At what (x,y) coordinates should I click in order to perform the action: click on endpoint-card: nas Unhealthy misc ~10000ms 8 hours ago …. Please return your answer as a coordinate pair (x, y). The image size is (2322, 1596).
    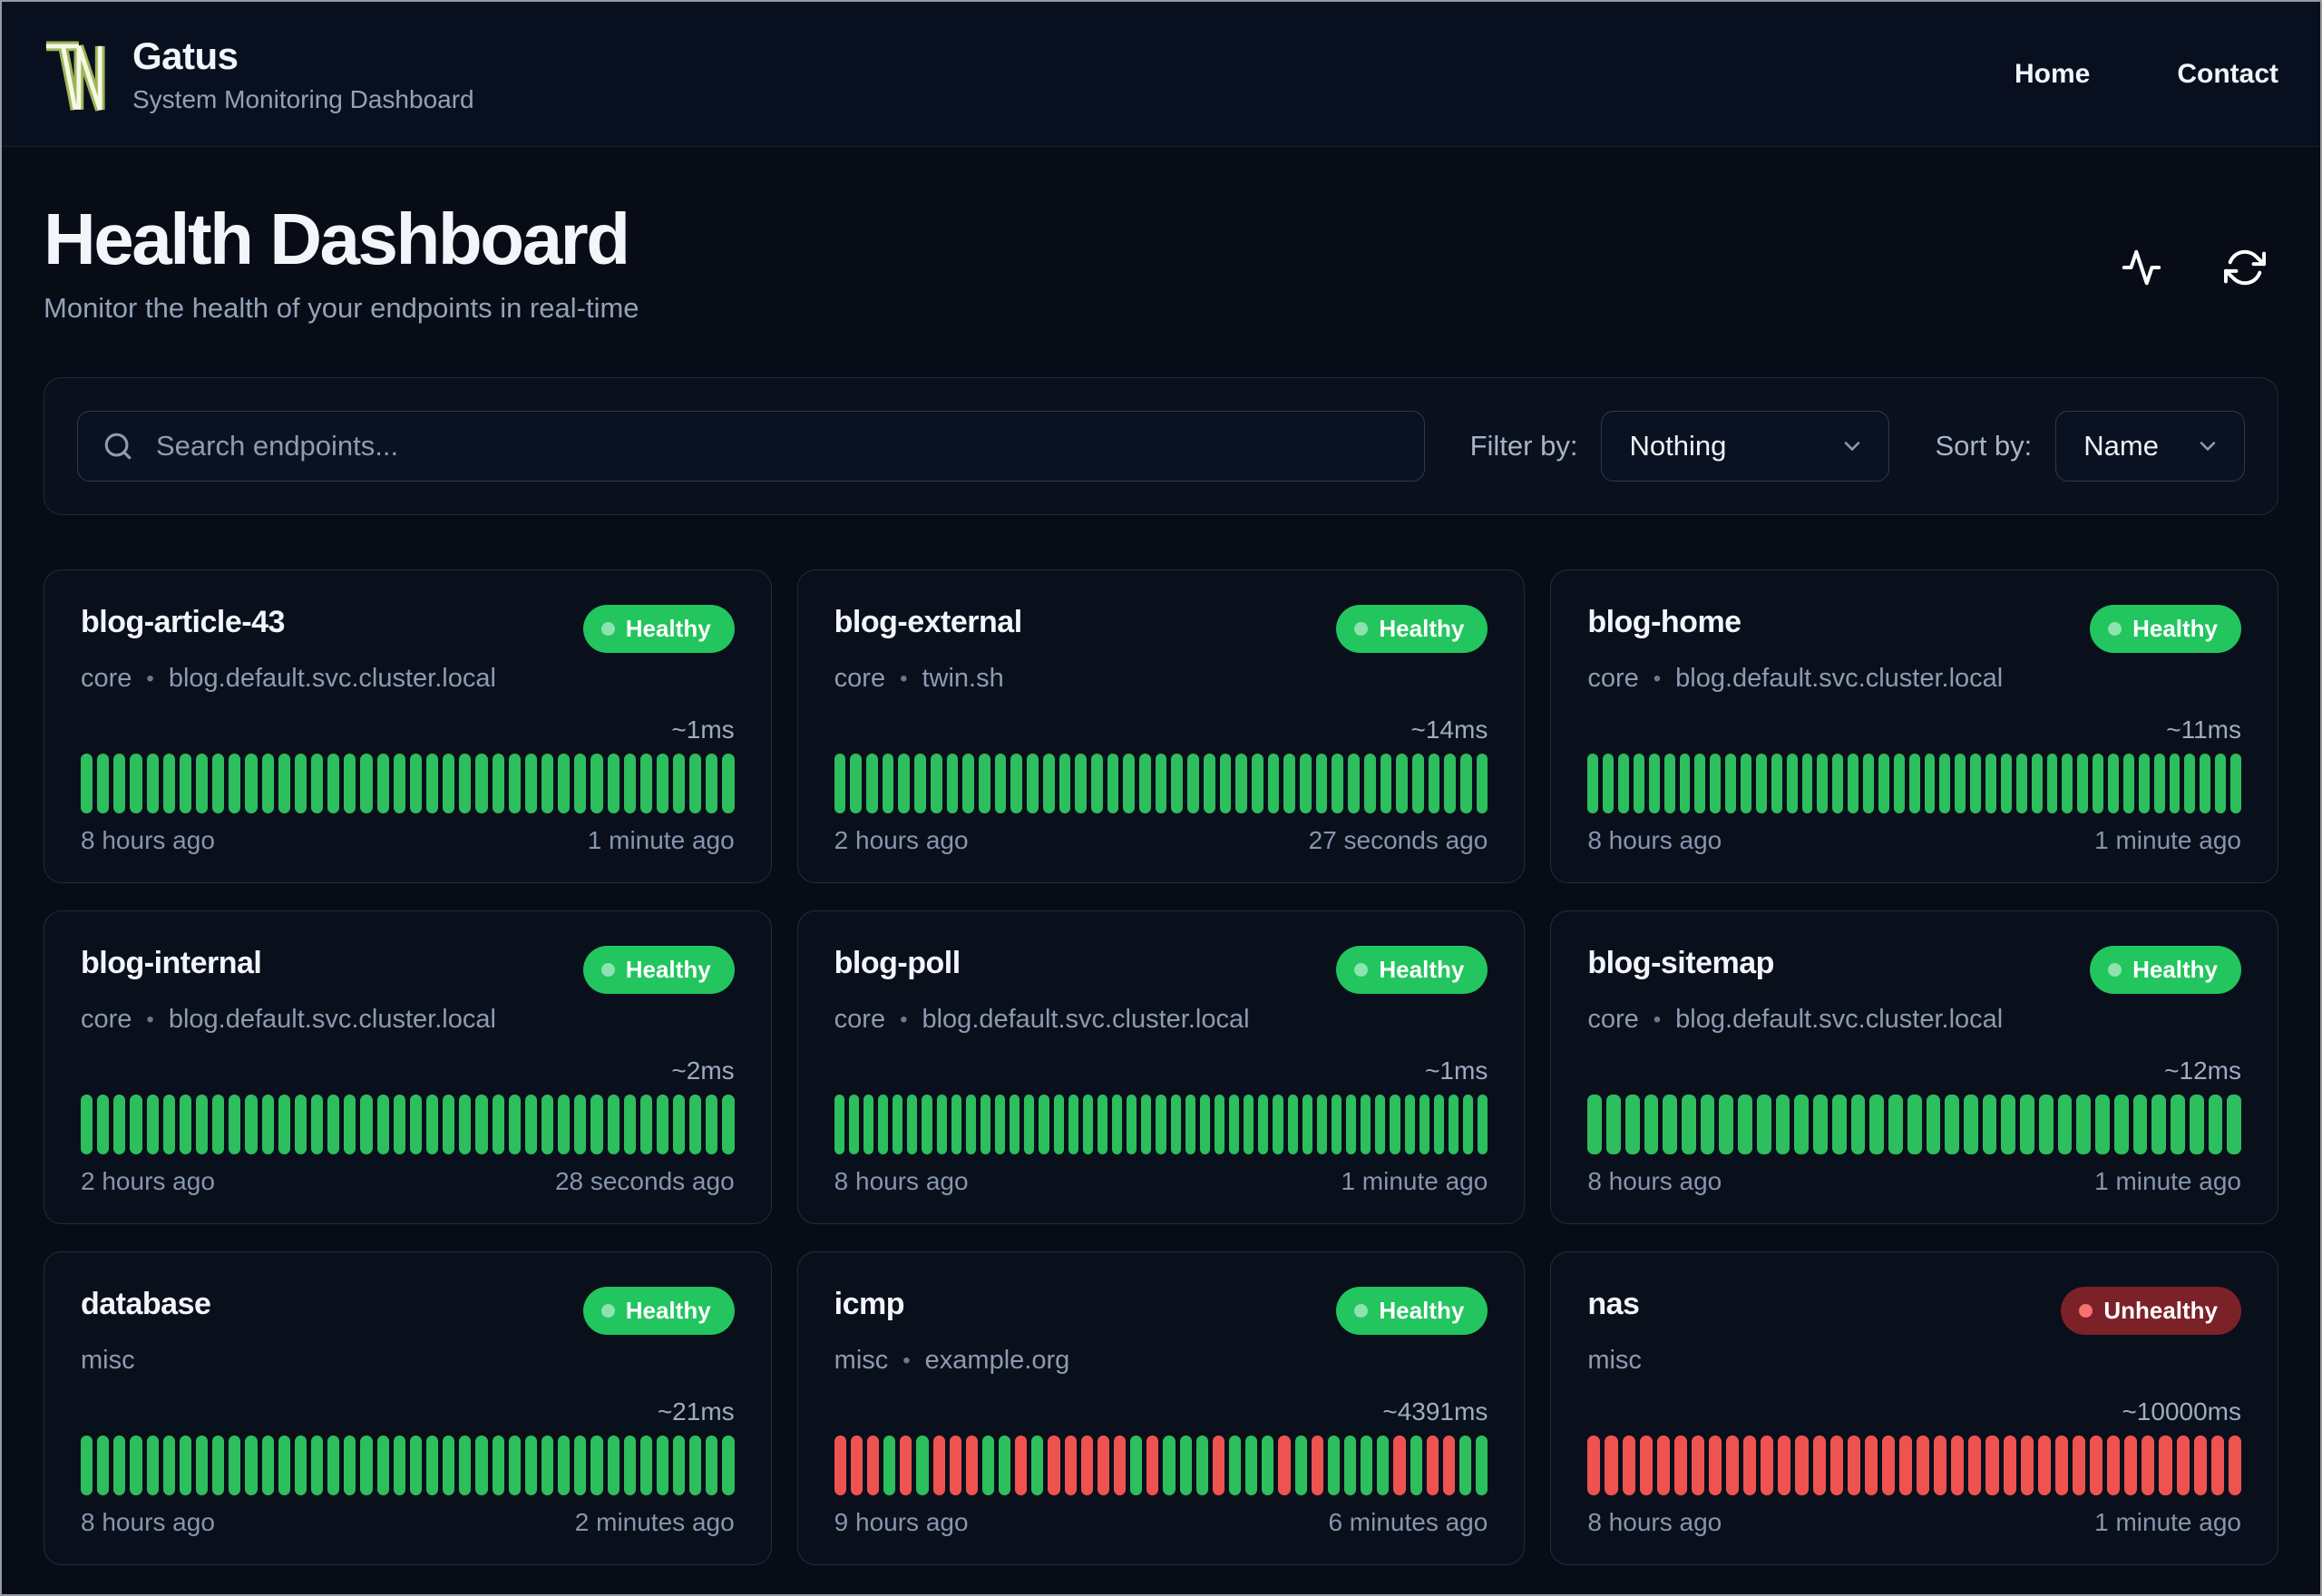
    Looking at the image, I should click on (1914, 1408).